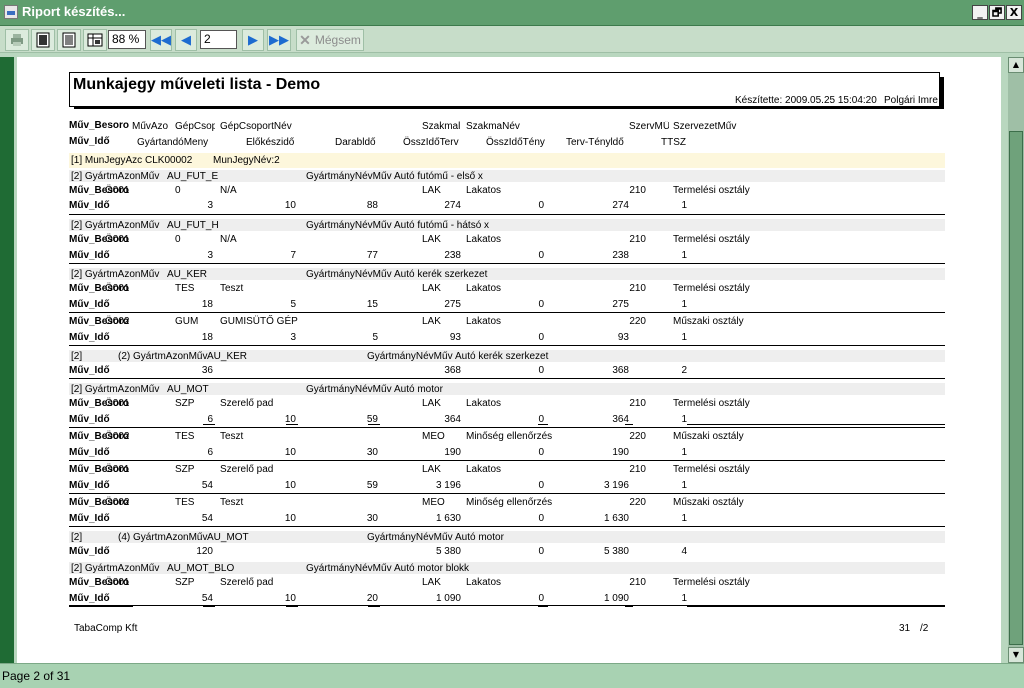  I want to click on previous-page-button: ◀, so click(186, 40).